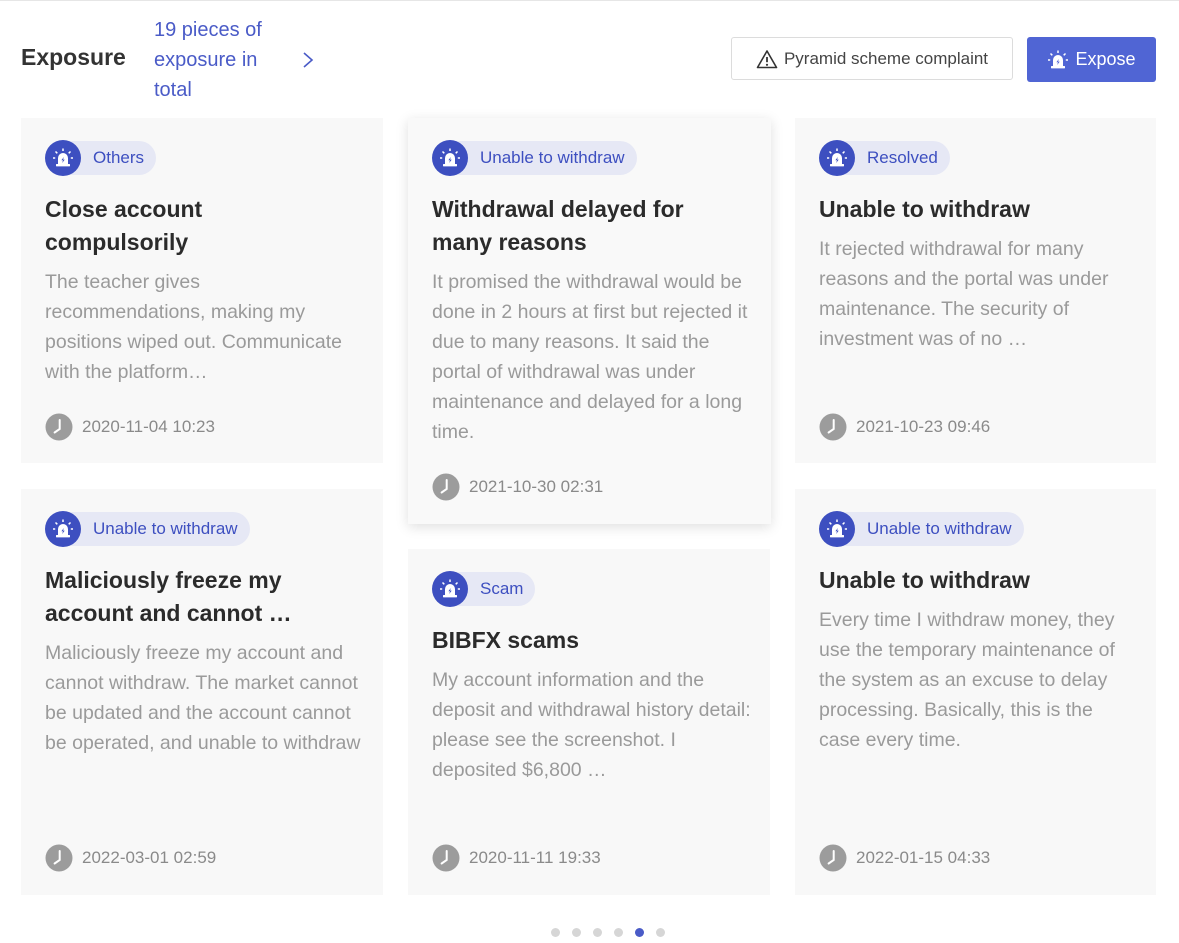 The image size is (1179, 943). What do you see at coordinates (124, 225) in the screenshot?
I see `card-title: Close account compulsorily` at bounding box center [124, 225].